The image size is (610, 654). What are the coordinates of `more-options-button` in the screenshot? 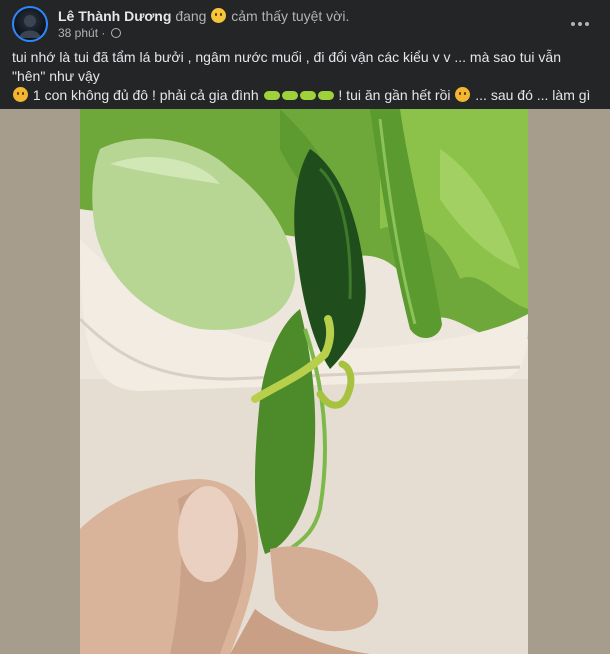 It's located at (580, 24).